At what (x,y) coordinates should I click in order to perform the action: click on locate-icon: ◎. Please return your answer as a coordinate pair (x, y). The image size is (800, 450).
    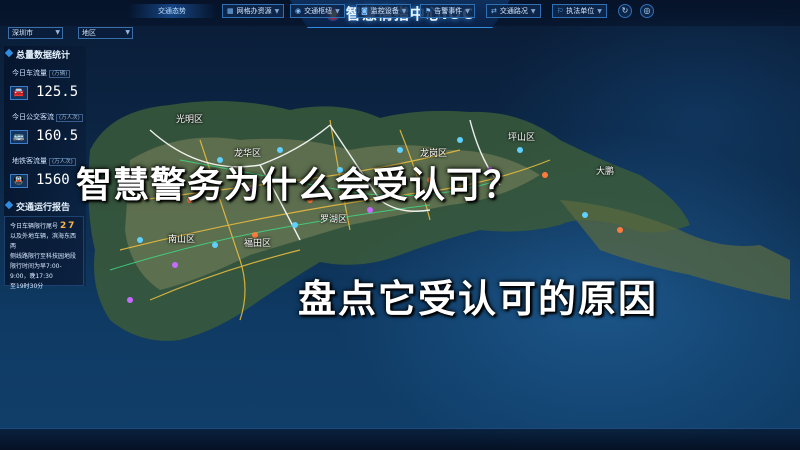
    Looking at the image, I should click on (647, 11).